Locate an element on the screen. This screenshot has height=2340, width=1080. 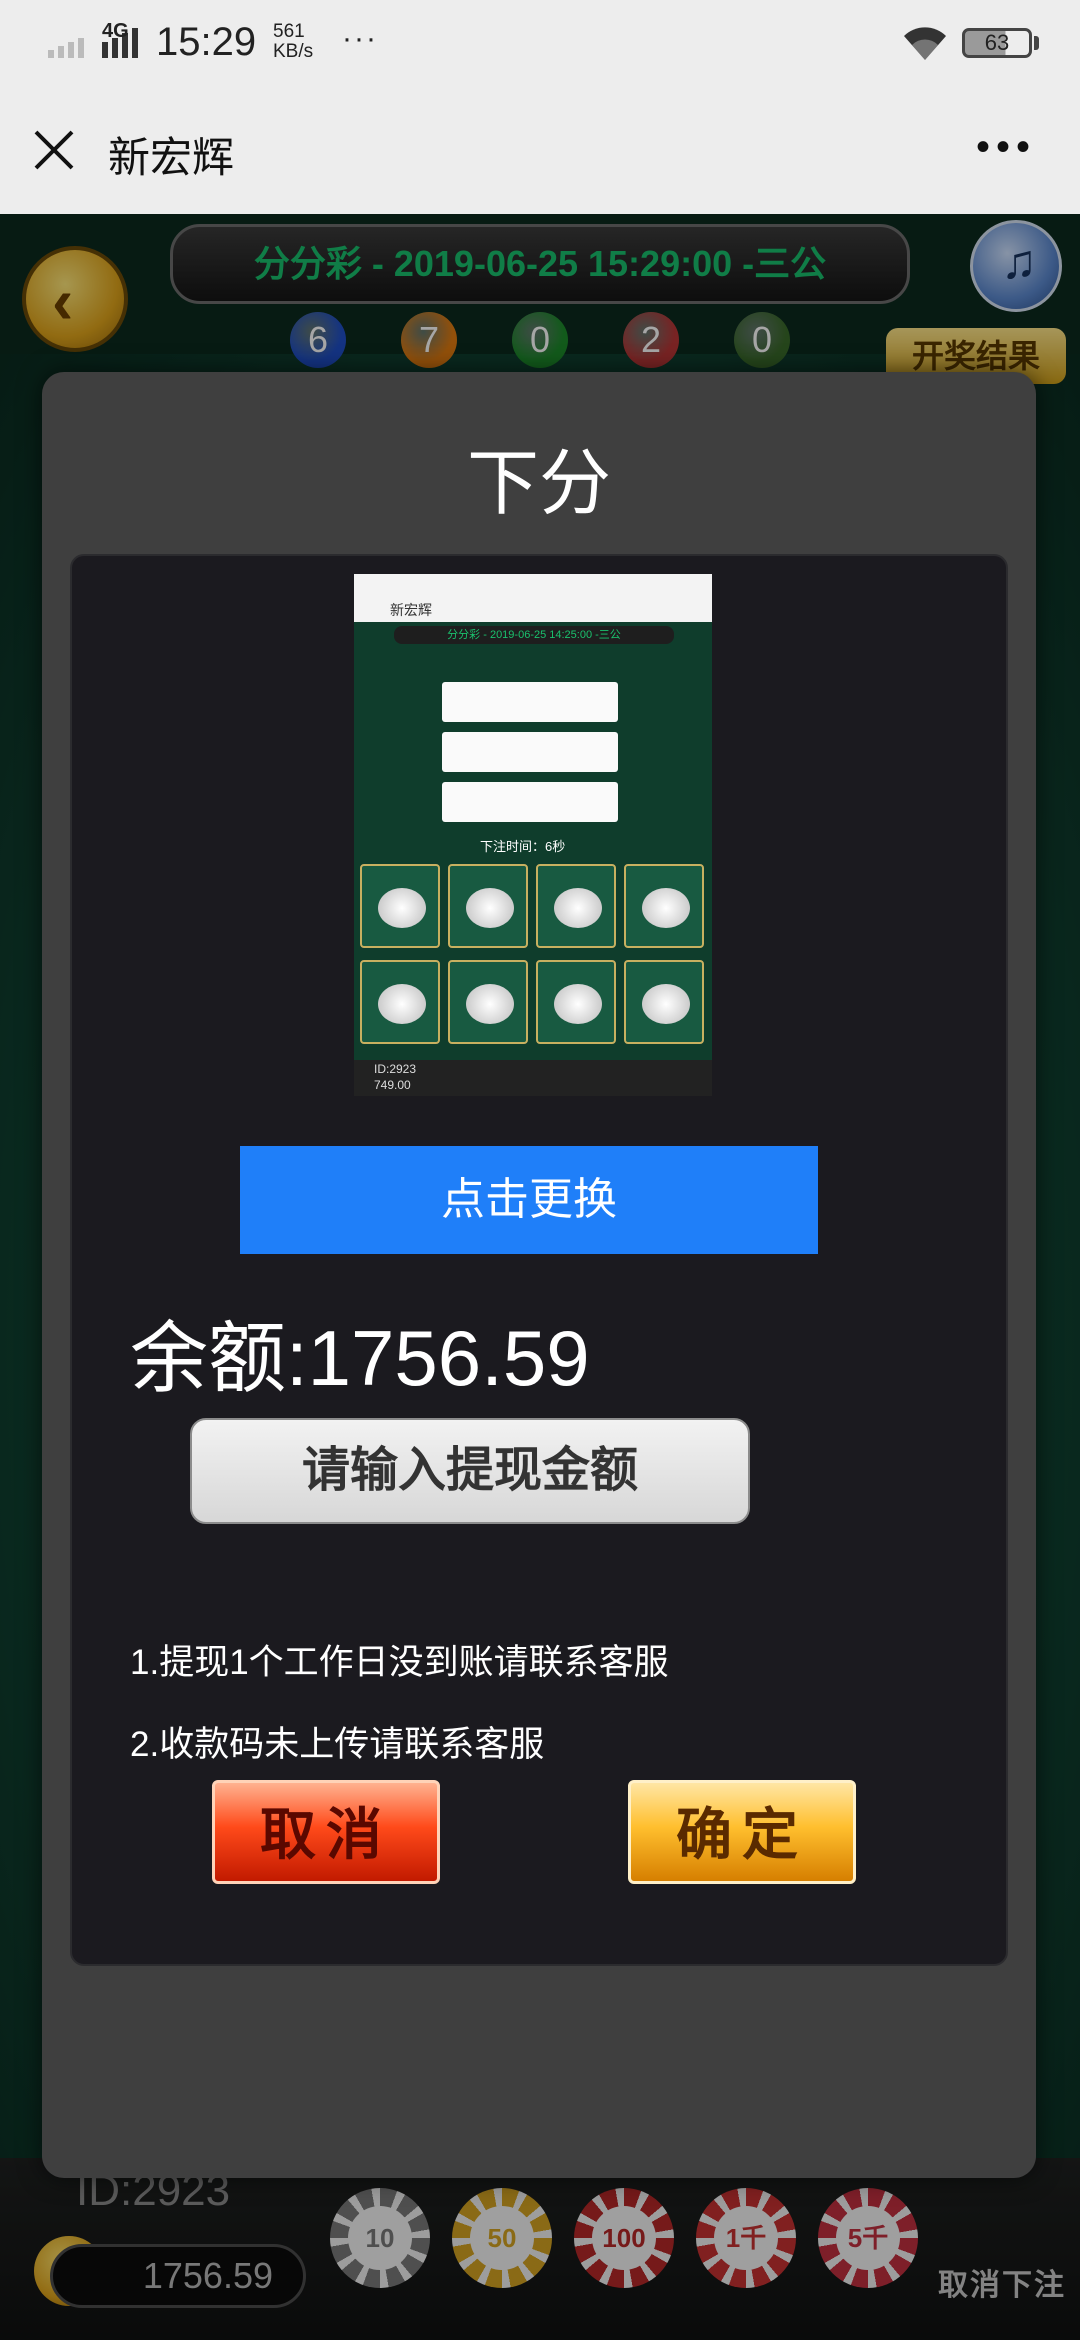
signal-icon is located at coordinates (93, 43).